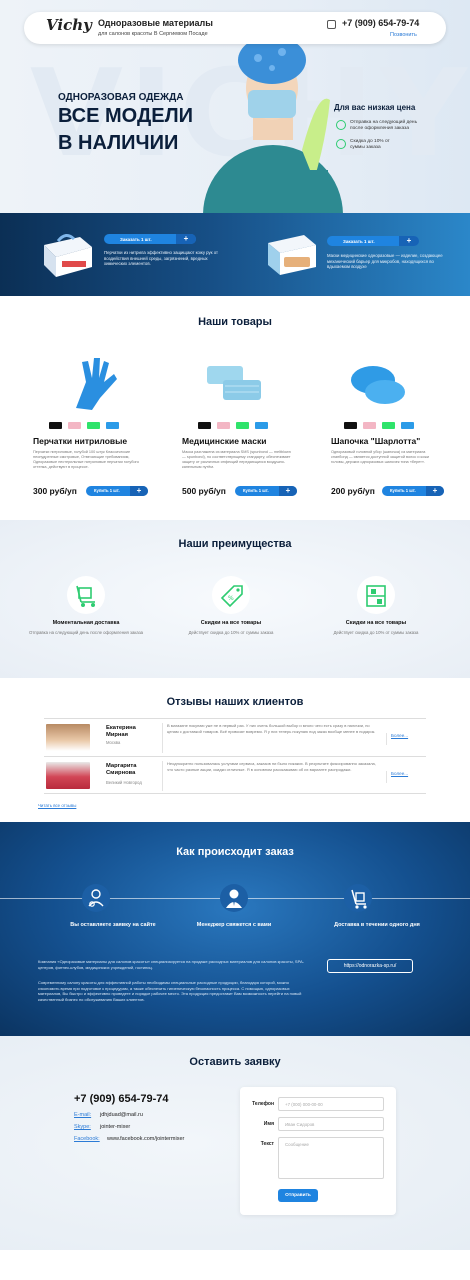  What do you see at coordinates (86, 595) in the screenshot?
I see `cart-icon` at bounding box center [86, 595].